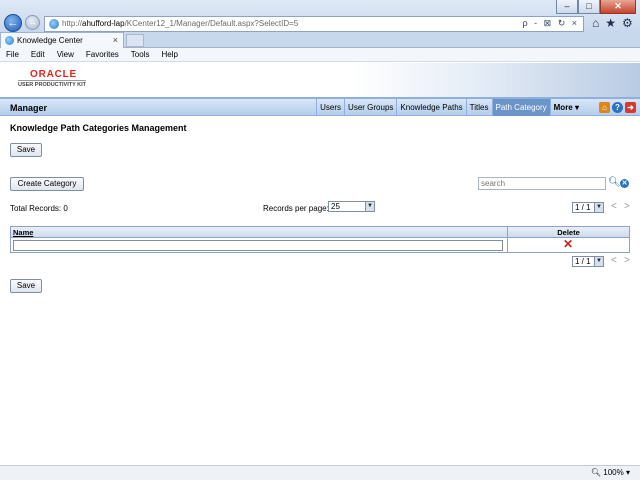  I want to click on nav-path-category: Path Category, so click(520, 107).